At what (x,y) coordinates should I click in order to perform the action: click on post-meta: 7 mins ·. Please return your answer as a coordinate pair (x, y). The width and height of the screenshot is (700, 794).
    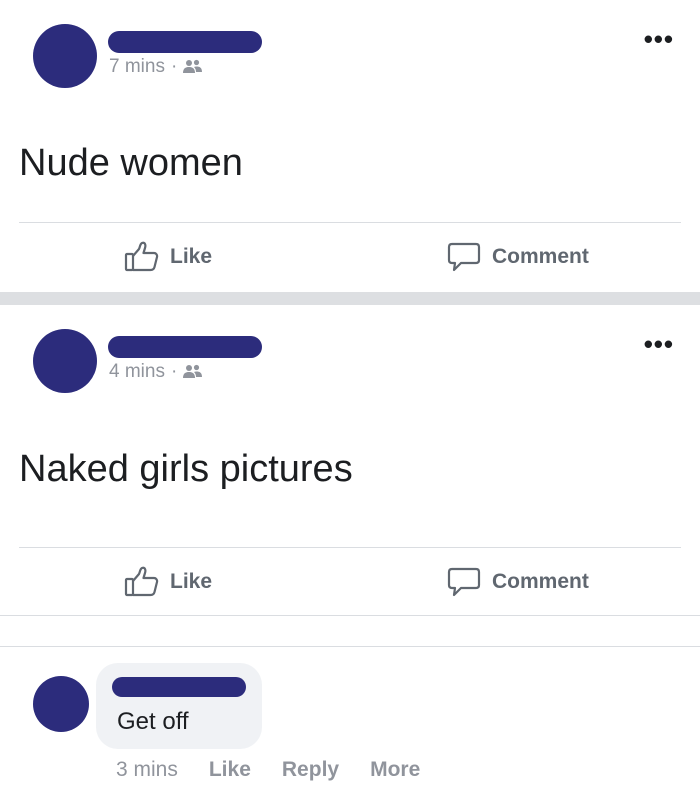
    Looking at the image, I should click on (156, 67).